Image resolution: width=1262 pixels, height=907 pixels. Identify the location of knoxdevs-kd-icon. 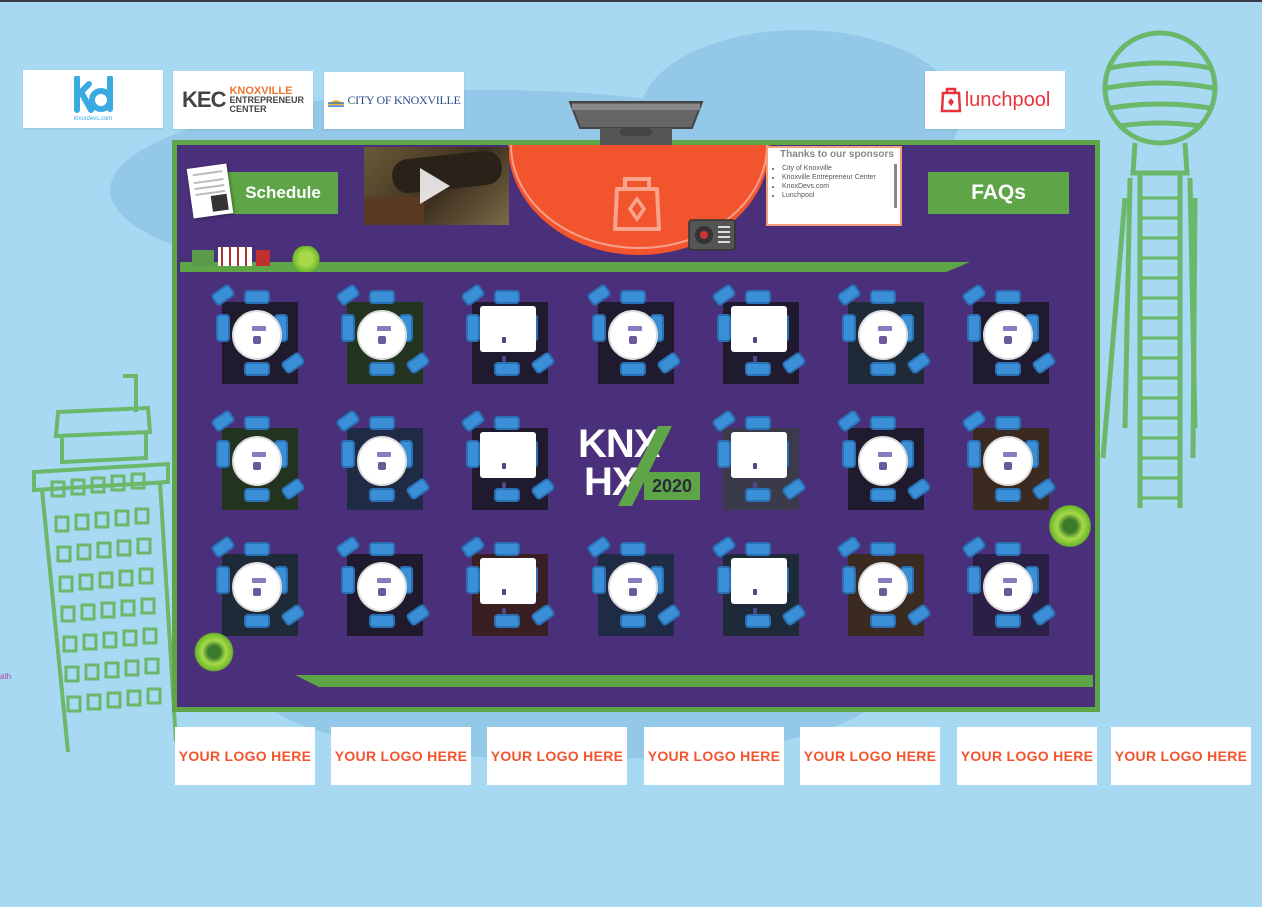
(93, 94).